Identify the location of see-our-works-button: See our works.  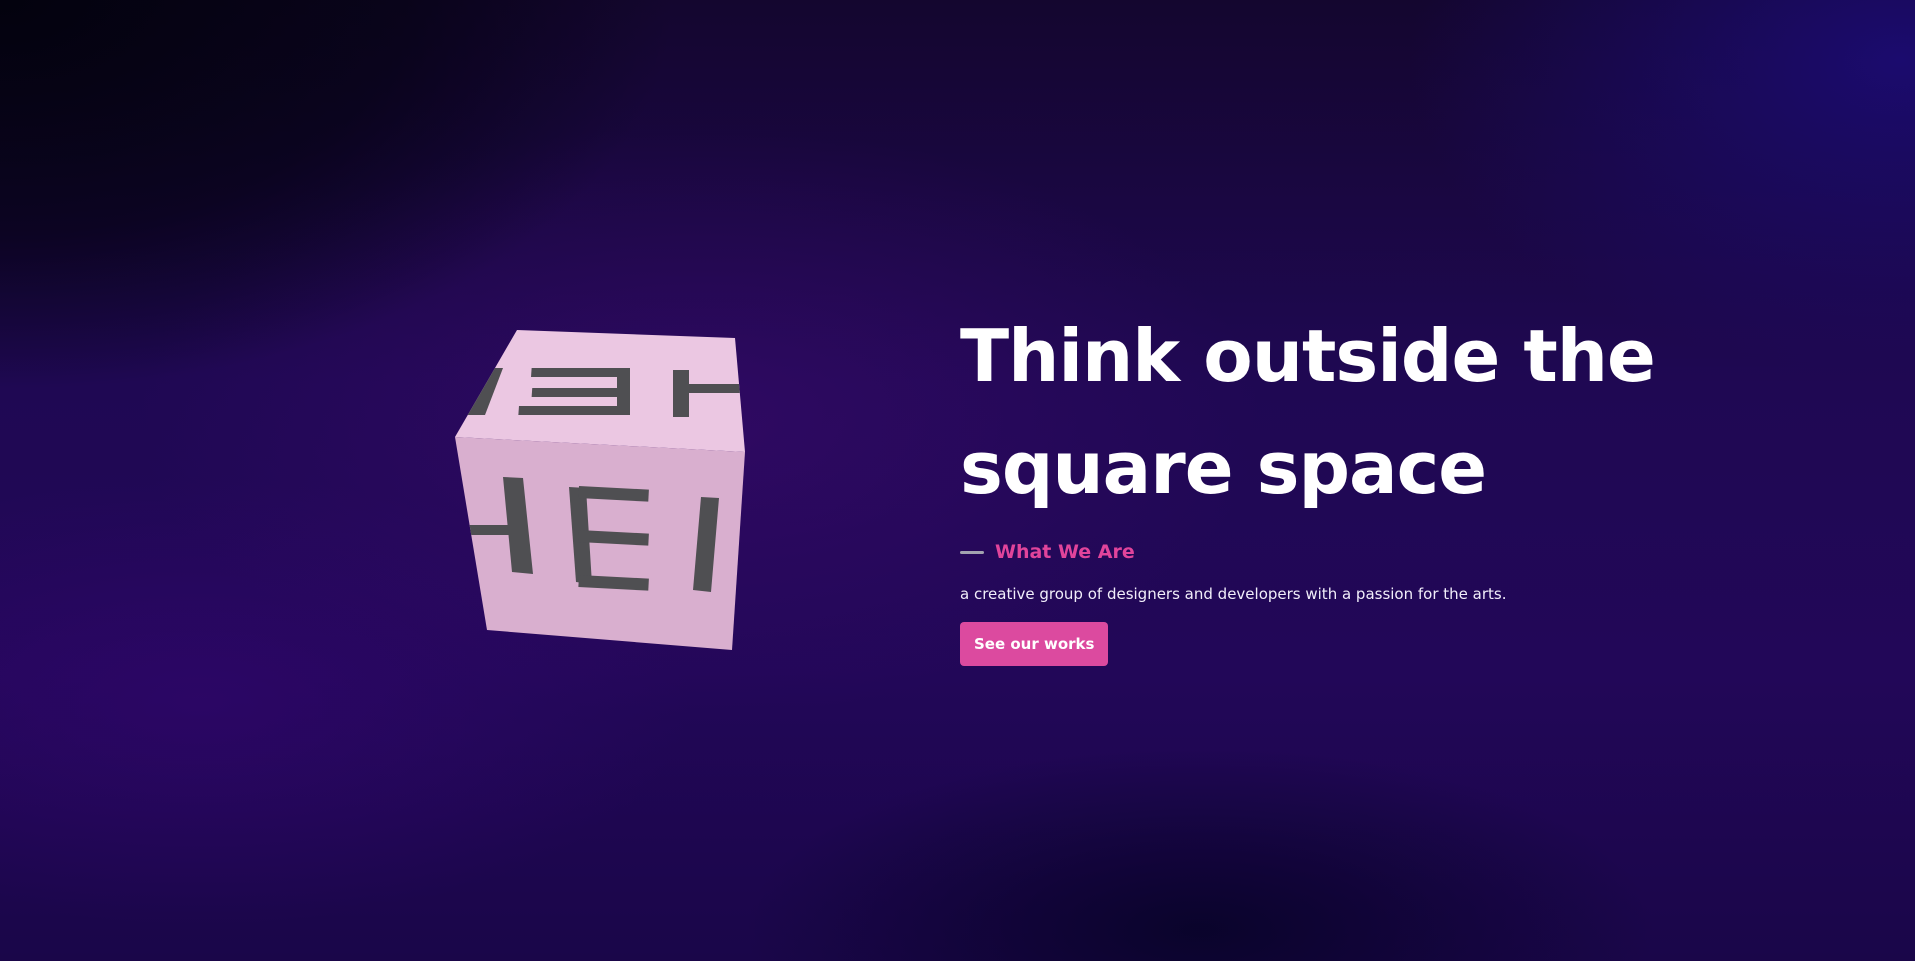
(1034, 644).